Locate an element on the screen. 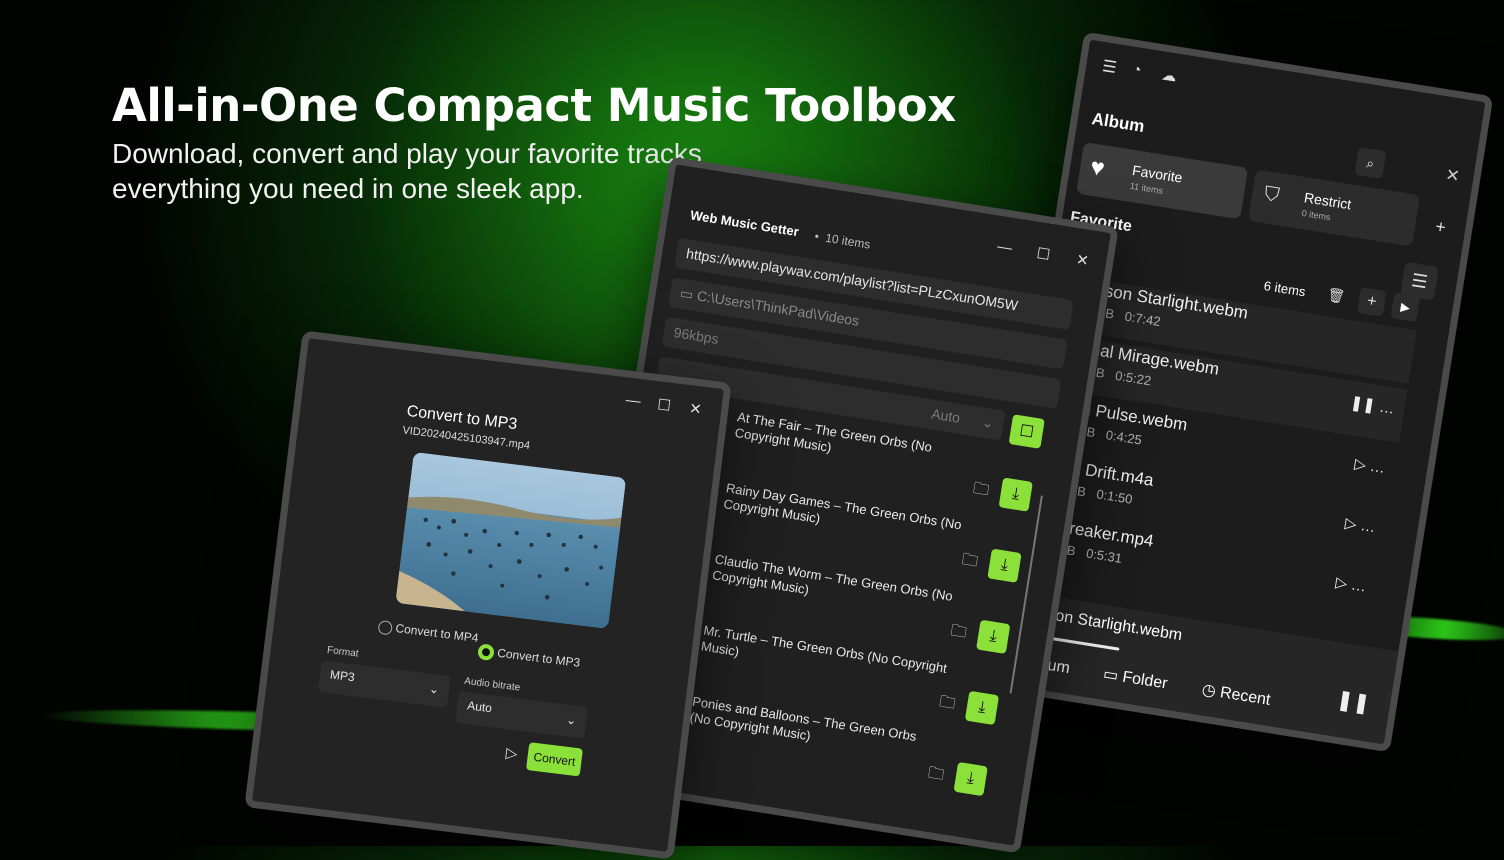  shield-icon: ⛉ is located at coordinates (1271, 195).